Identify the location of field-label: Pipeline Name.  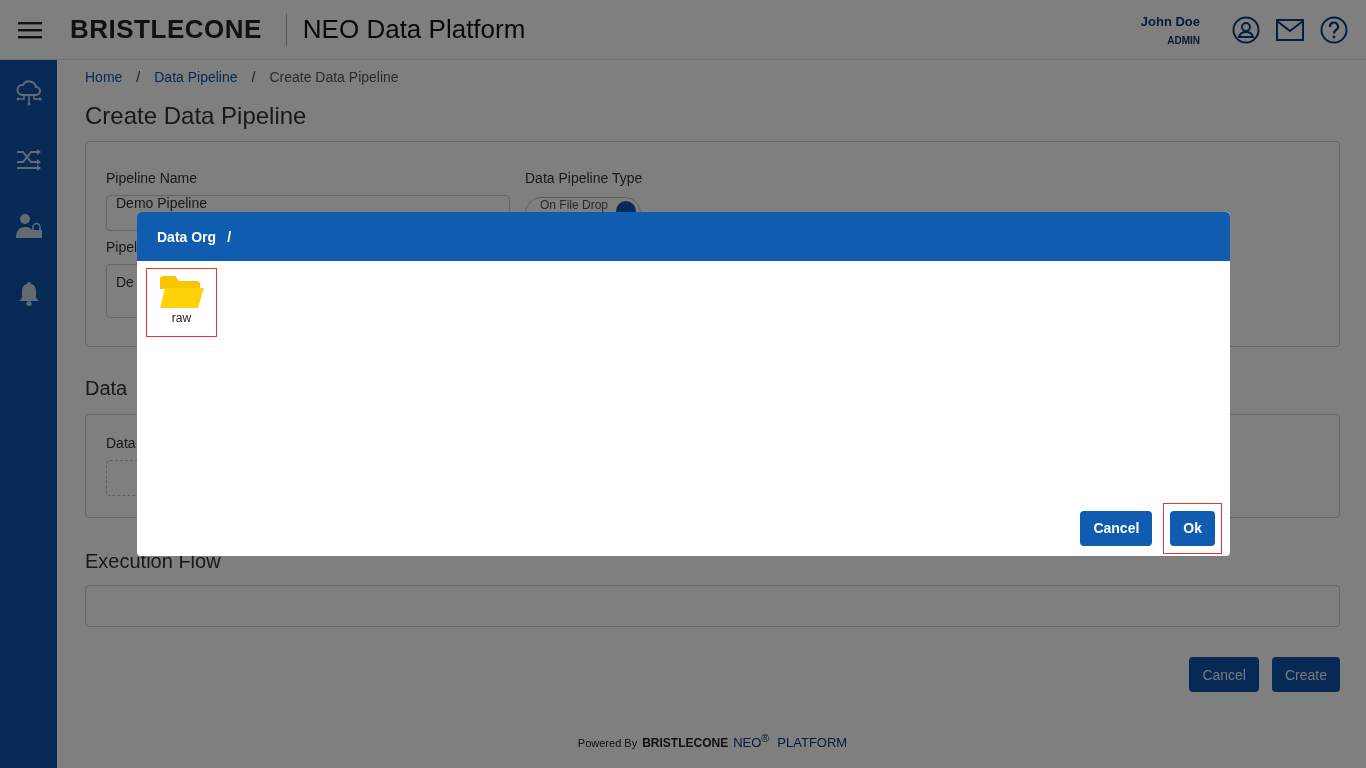
(152, 178).